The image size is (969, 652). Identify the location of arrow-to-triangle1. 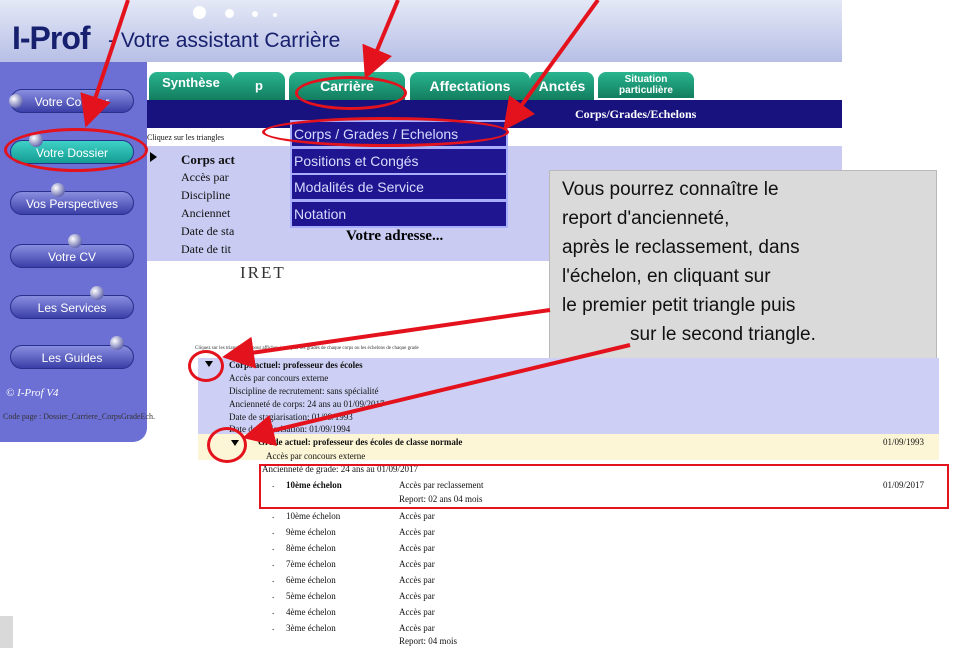
(386, 338).